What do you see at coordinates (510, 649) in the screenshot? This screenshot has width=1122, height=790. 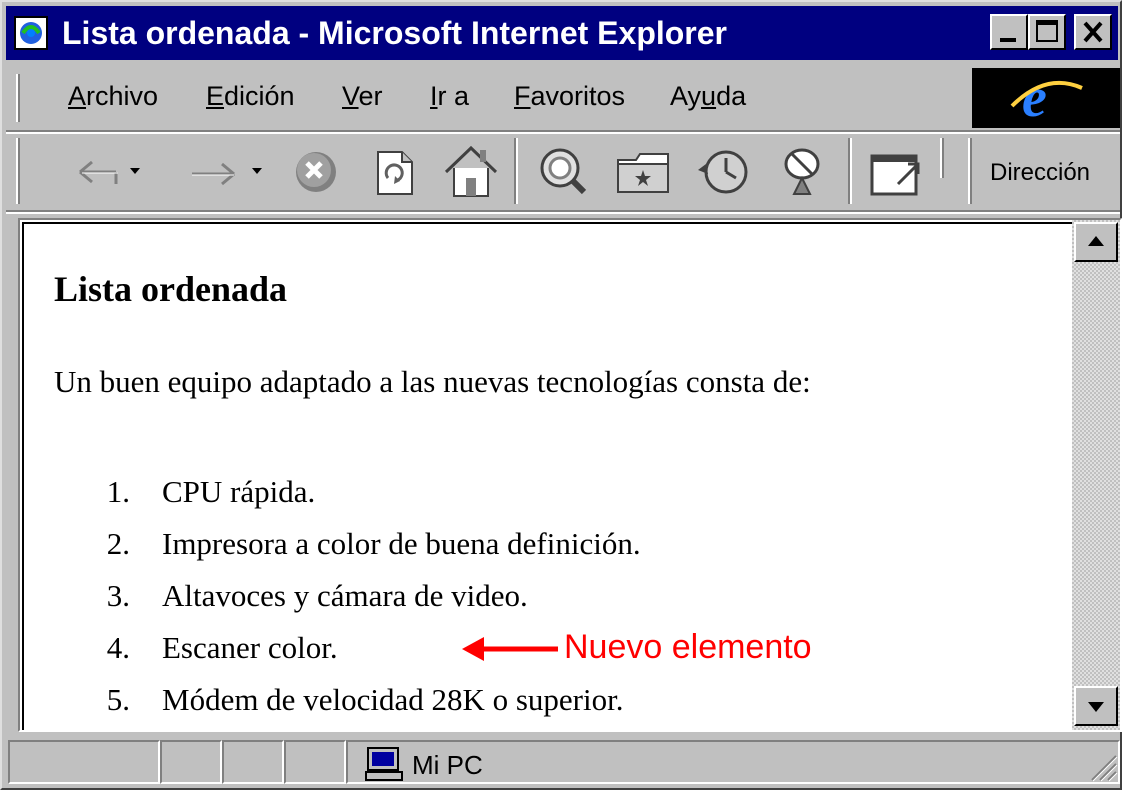 I see `annotation-arrow-icon` at bounding box center [510, 649].